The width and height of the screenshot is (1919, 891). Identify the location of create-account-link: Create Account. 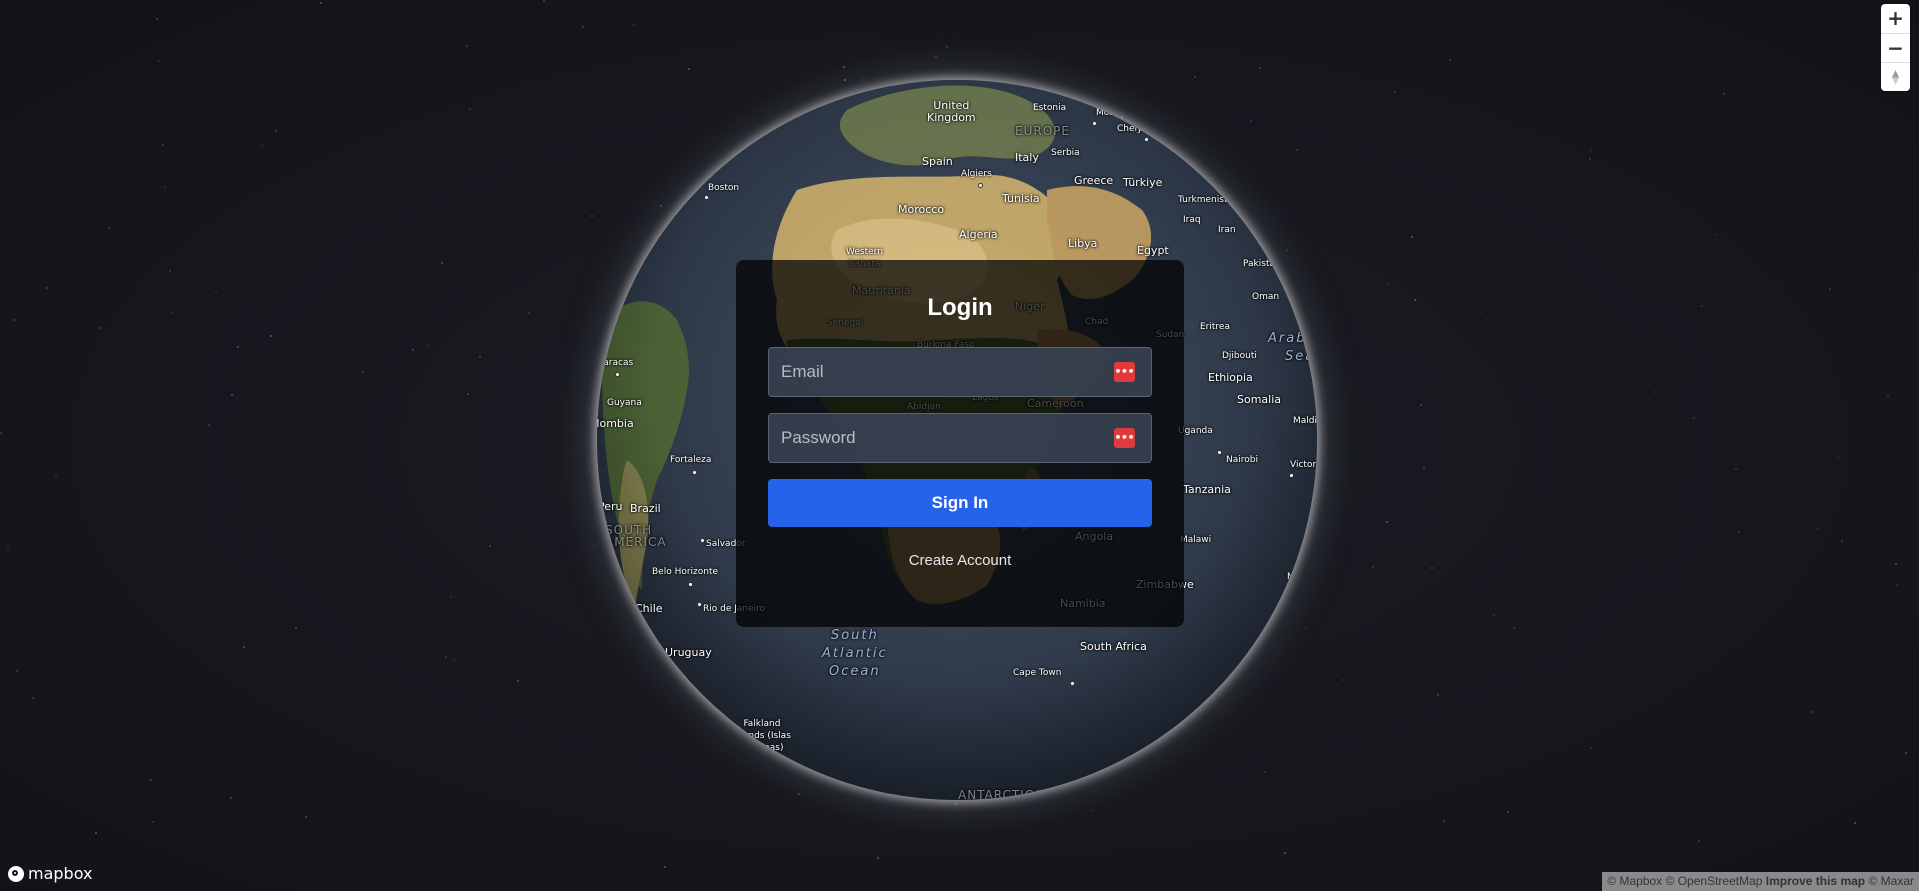
(960, 560).